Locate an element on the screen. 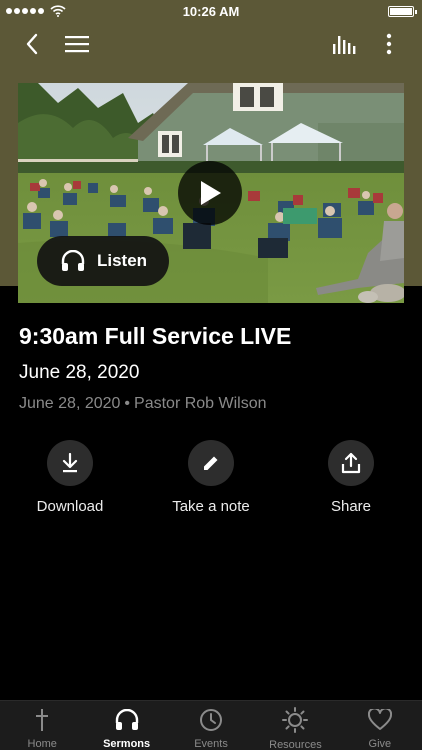 This screenshot has width=422, height=750. tab-home-label: Home is located at coordinates (42, 744).